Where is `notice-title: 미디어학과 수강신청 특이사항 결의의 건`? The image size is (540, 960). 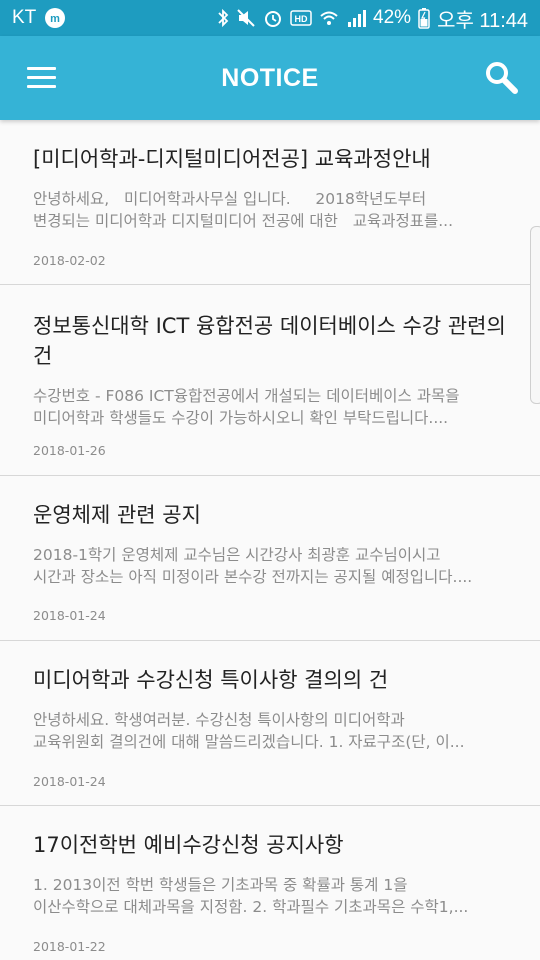
notice-title: 미디어학과 수강신청 특이사항 결의의 건 is located at coordinates (211, 680).